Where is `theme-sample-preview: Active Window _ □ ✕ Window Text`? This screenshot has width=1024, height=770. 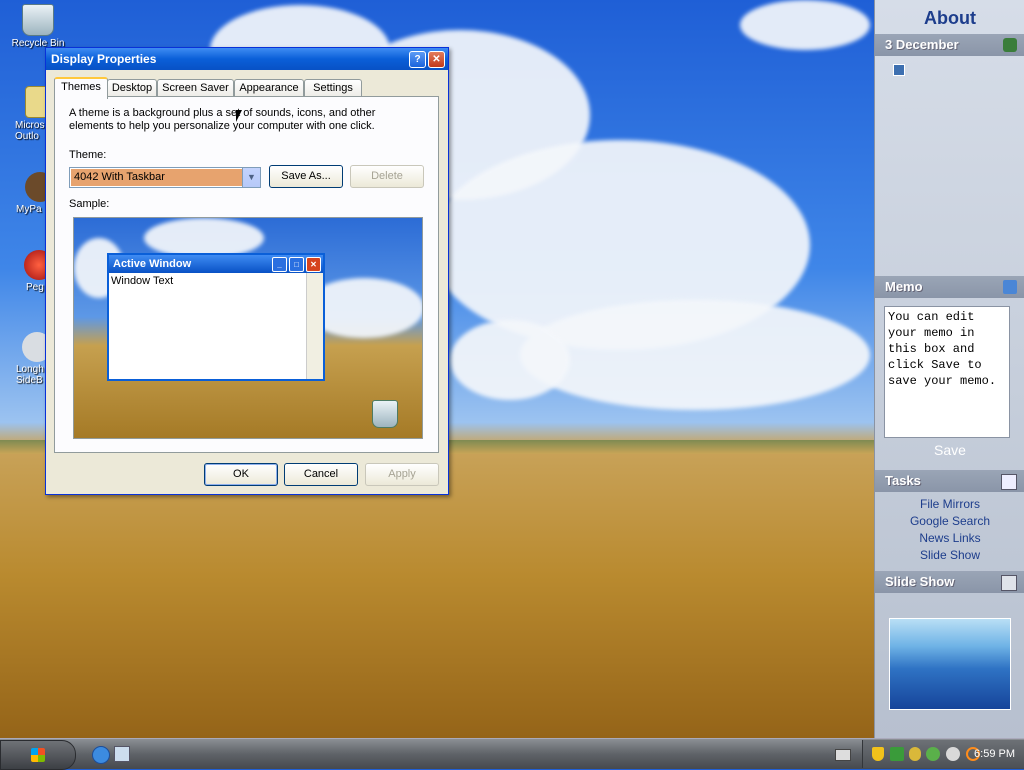
theme-sample-preview: Active Window _ □ ✕ Window Text is located at coordinates (248, 328).